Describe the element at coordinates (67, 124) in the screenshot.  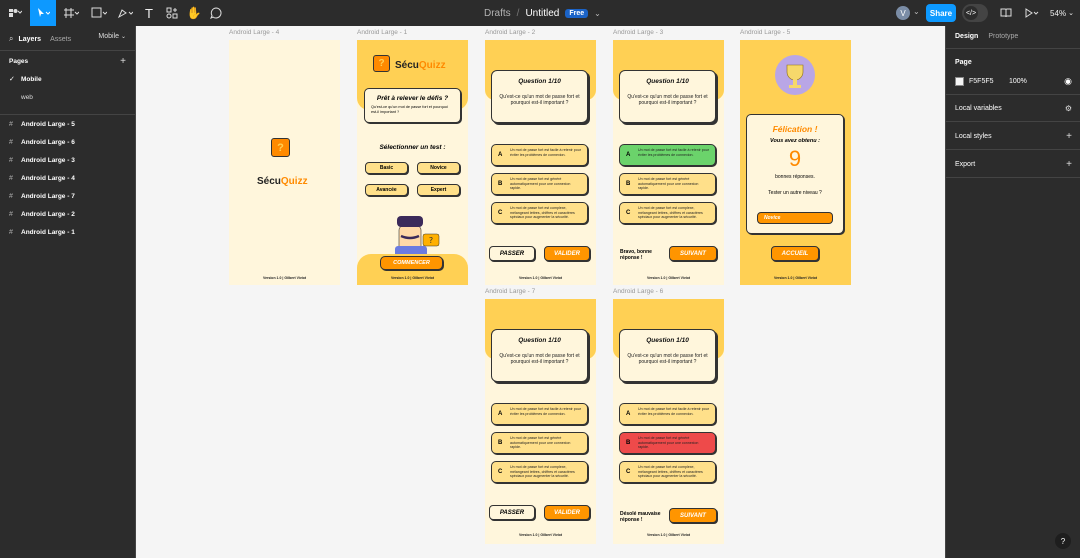
I see `layer-item-android-large-5: # Android Large - 5` at that location.